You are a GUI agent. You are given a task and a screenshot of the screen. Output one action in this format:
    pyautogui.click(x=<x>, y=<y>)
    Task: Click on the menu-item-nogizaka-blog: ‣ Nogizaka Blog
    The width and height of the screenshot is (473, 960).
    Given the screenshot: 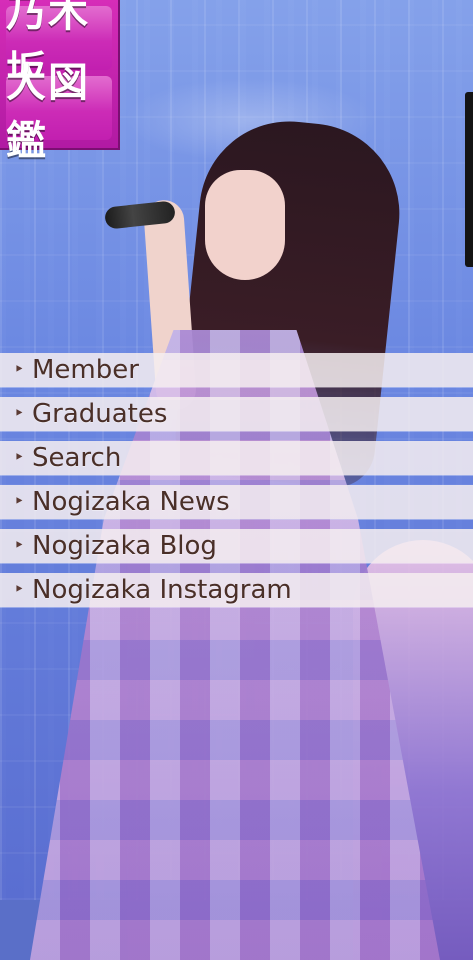 What is the action you would take?
    pyautogui.click(x=236, y=546)
    